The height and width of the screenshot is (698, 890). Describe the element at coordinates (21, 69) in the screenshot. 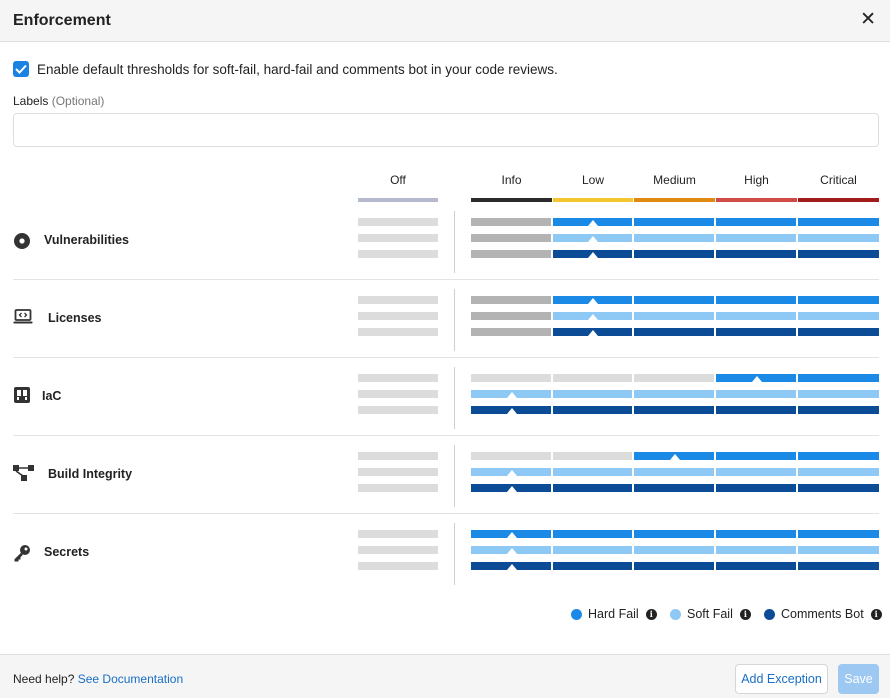

I see `default-thresholds-checkbox` at that location.